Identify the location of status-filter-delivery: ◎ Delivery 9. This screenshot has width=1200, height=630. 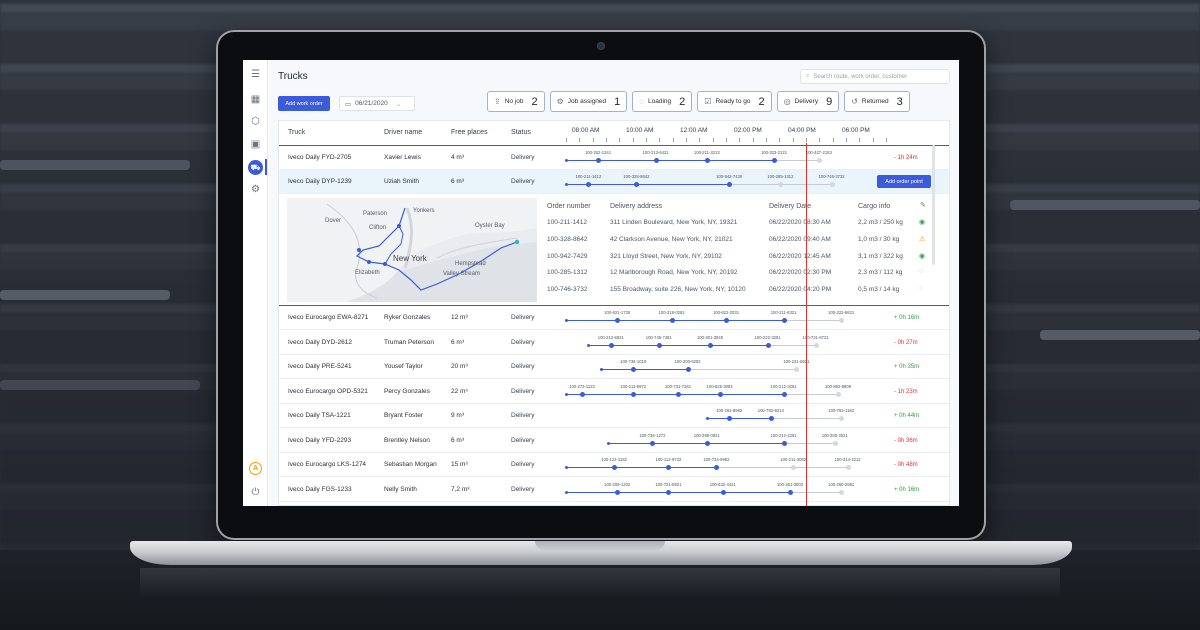
(808, 101).